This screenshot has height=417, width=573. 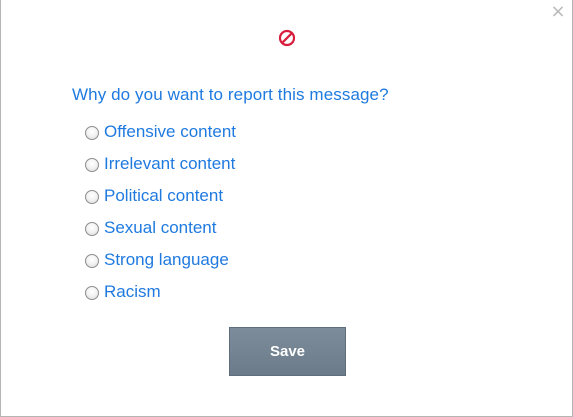 I want to click on option-offensive-content: Offensive content, so click(x=160, y=132).